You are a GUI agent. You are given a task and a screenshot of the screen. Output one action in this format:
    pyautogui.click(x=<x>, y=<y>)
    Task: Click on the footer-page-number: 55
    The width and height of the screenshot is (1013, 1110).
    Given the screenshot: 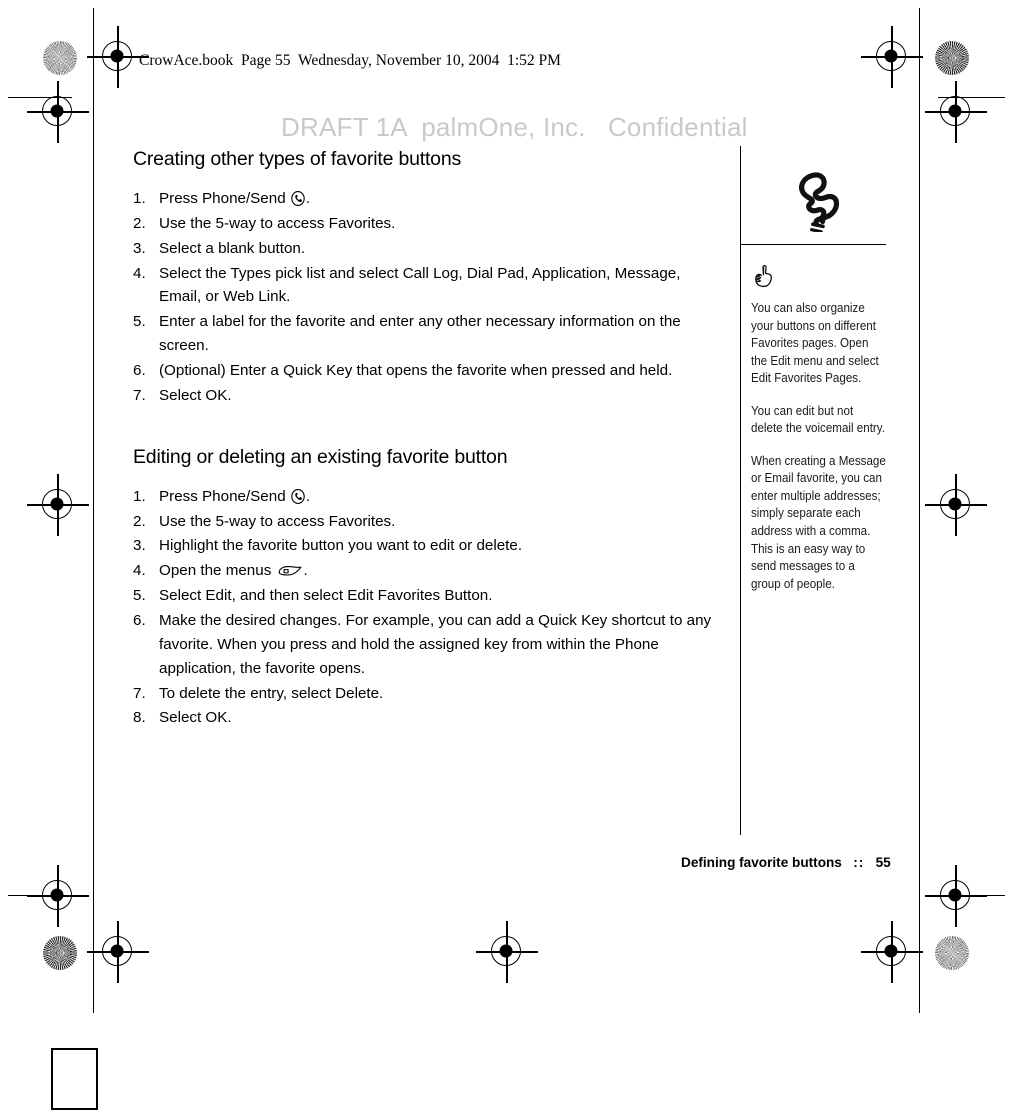 What is the action you would take?
    pyautogui.click(x=883, y=862)
    